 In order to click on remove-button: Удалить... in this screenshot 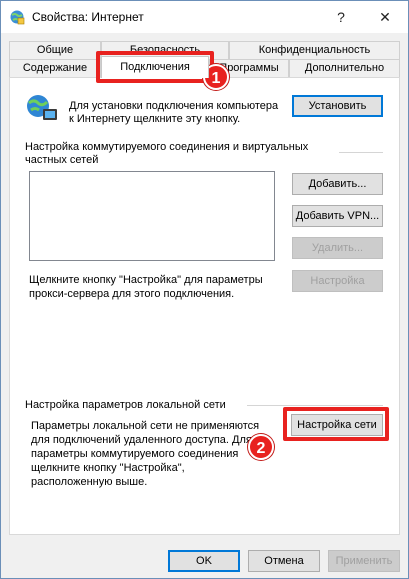, I will do `click(337, 248)`.